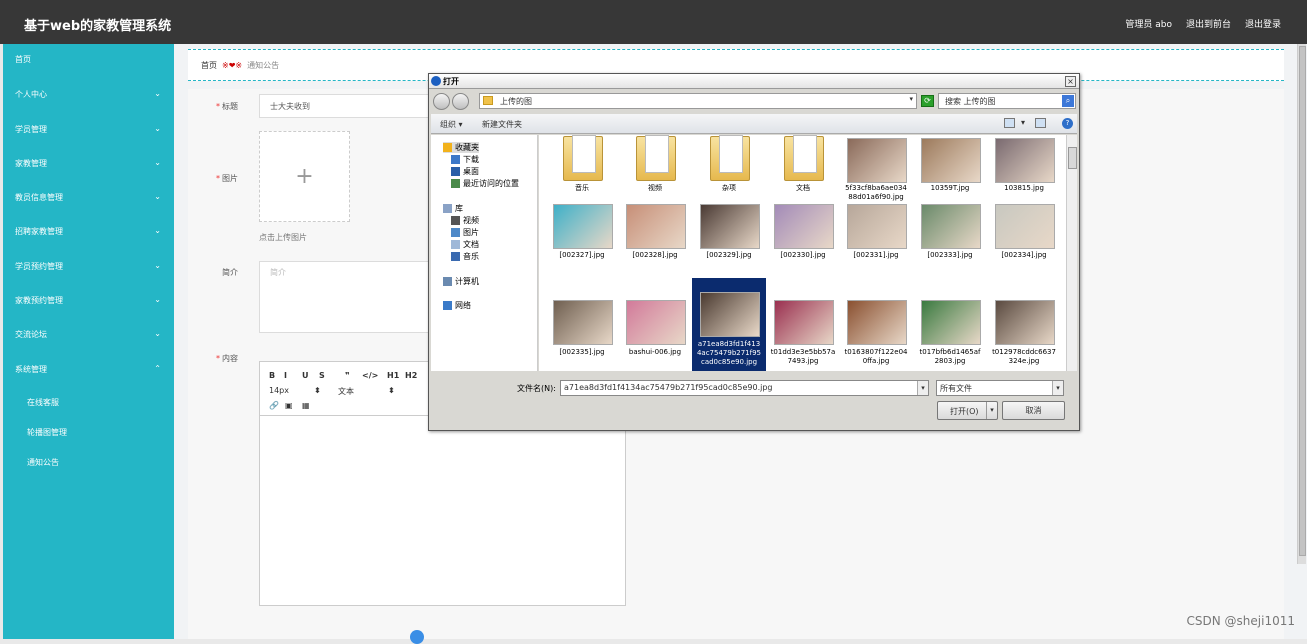 The width and height of the screenshot is (1307, 644). What do you see at coordinates (502, 124) in the screenshot?
I see `new-folder-button: 新建文件夹` at bounding box center [502, 124].